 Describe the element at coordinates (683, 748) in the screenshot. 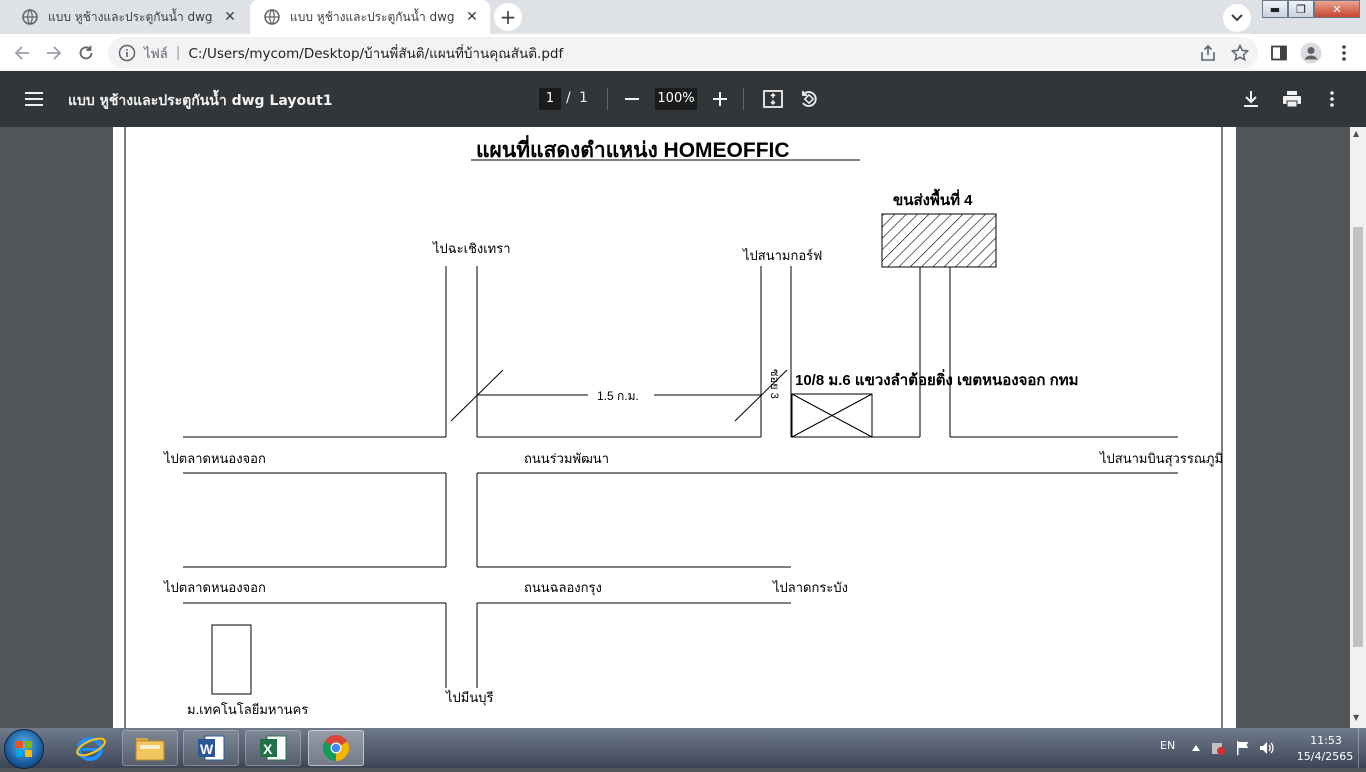

I see `windows-taskbar: W X EN 11:53 15/4/2565` at that location.